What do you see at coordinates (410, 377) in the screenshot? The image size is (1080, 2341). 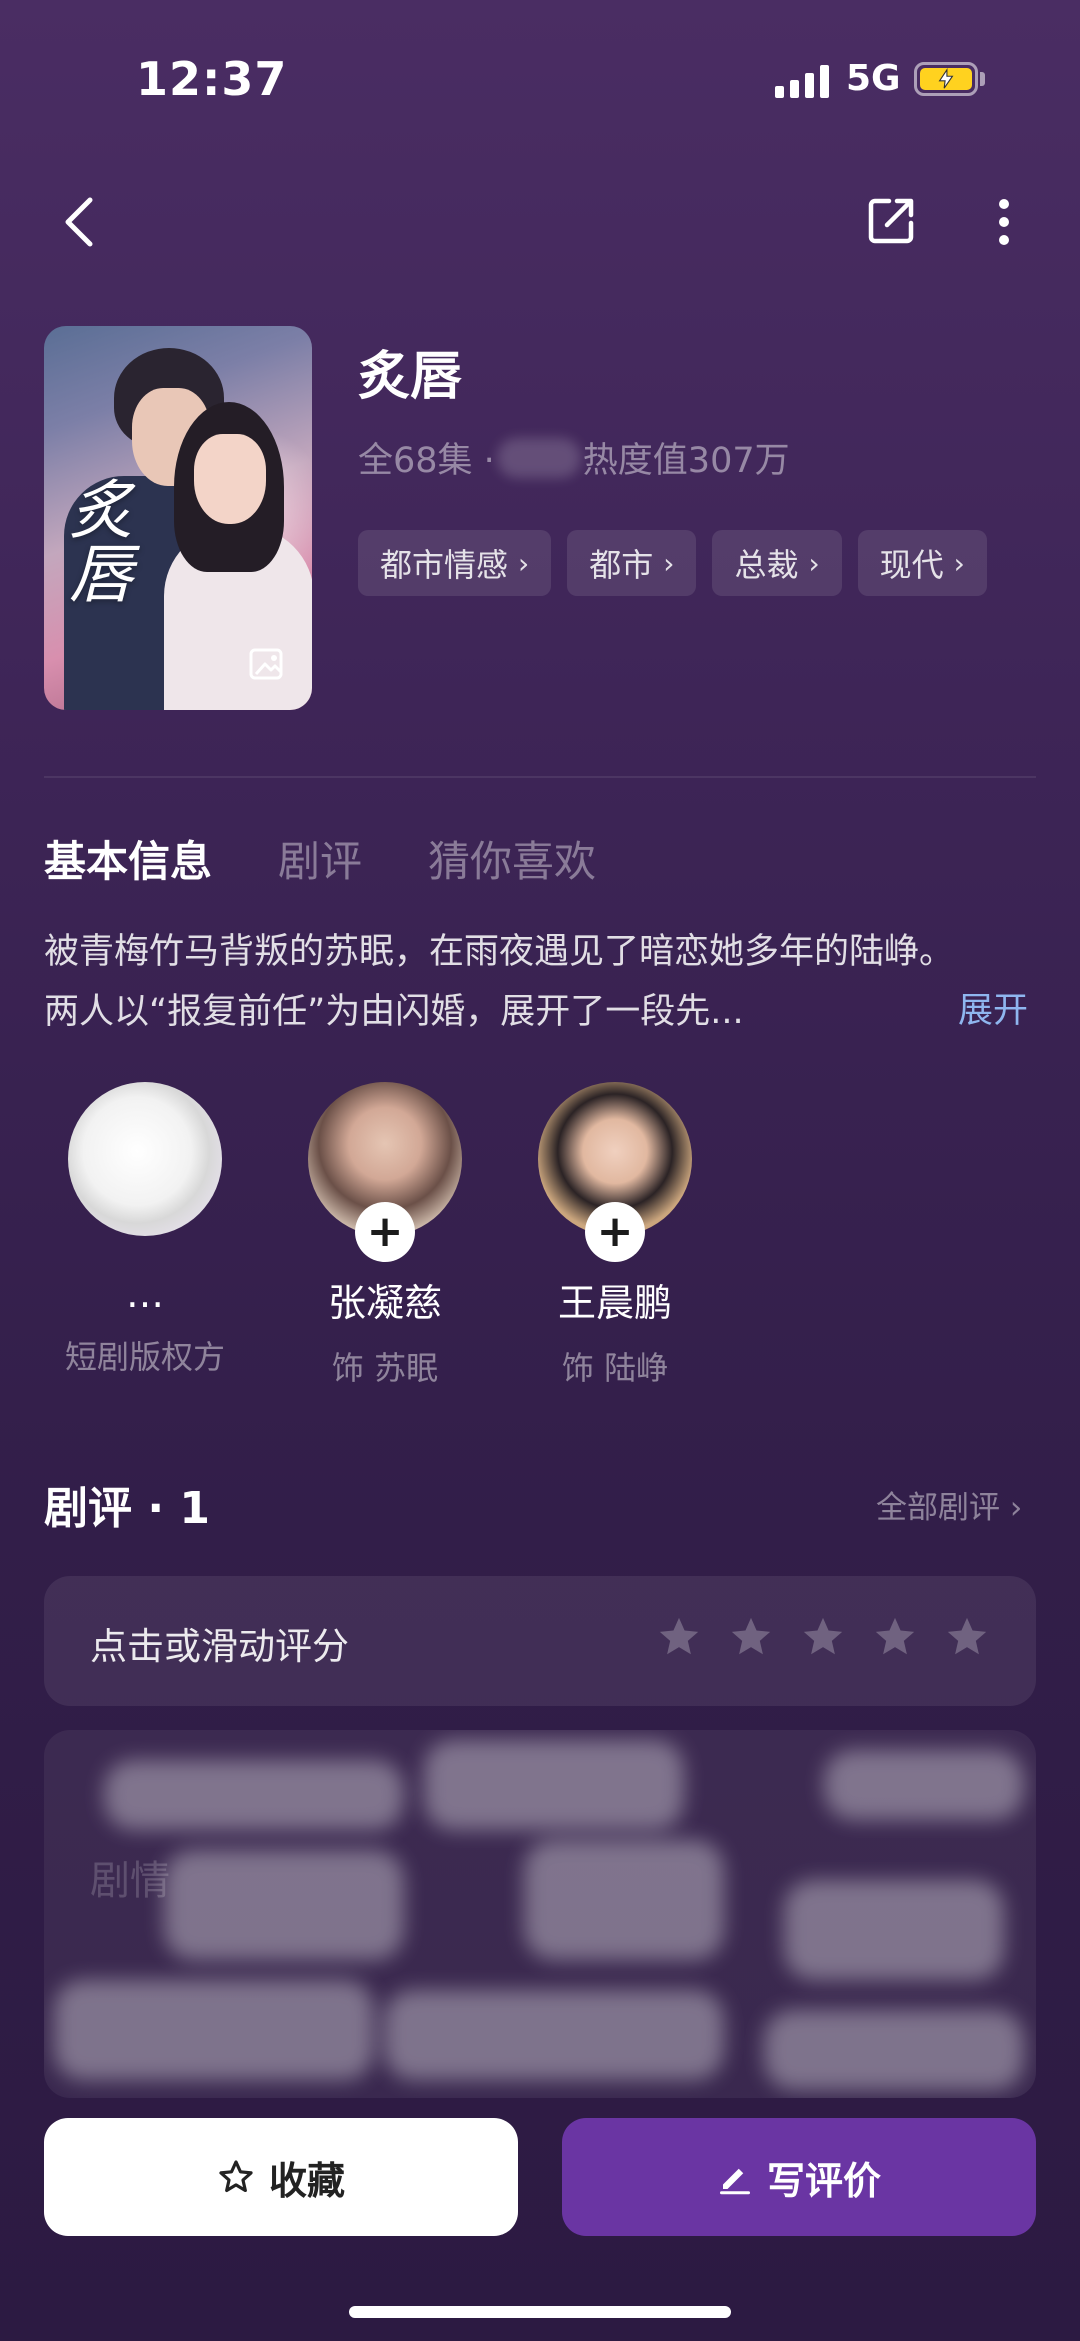 I see `drama-title: 炙唇` at bounding box center [410, 377].